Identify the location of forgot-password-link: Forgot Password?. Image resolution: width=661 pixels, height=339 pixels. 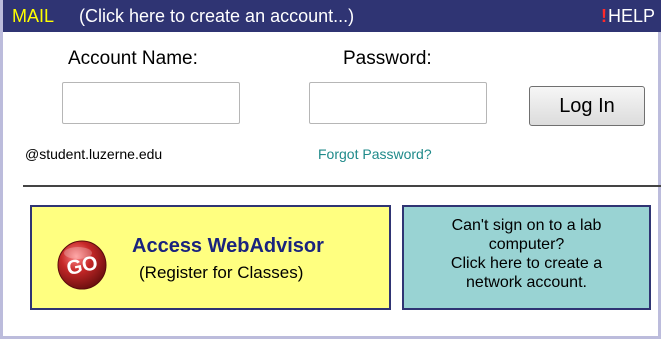
(375, 154).